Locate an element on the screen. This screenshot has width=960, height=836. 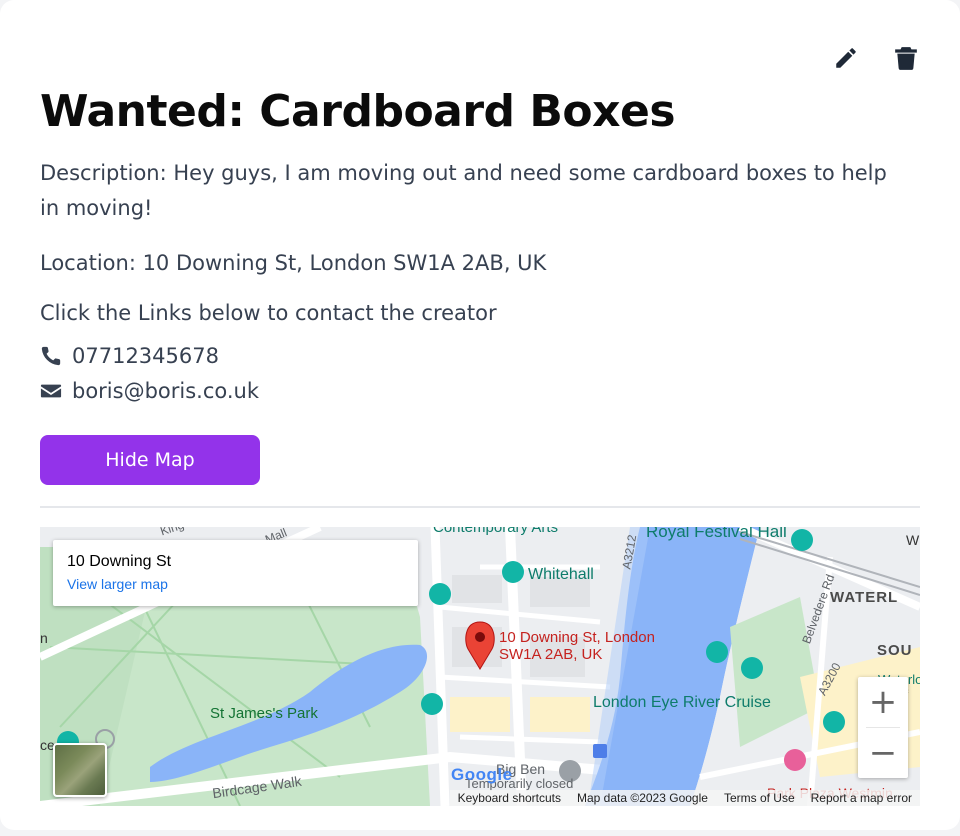
zoom-in-button: + is located at coordinates (883, 702).